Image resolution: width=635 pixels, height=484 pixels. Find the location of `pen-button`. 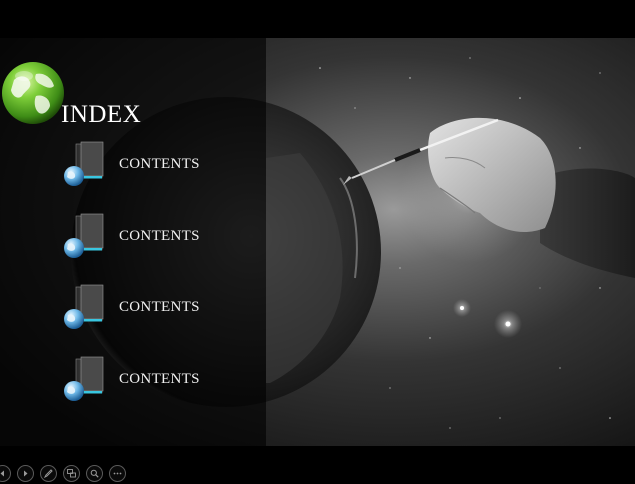

pen-button is located at coordinates (48, 473).